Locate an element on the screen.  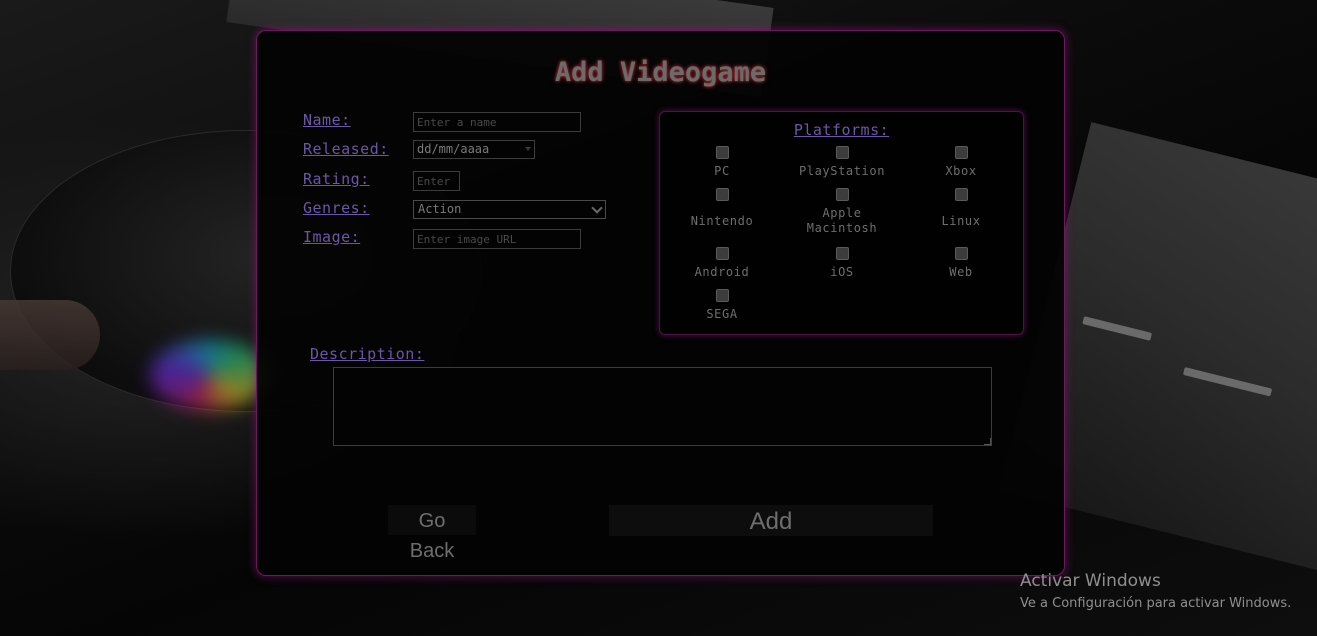
platform-option-sega: SEGA is located at coordinates (722, 305).